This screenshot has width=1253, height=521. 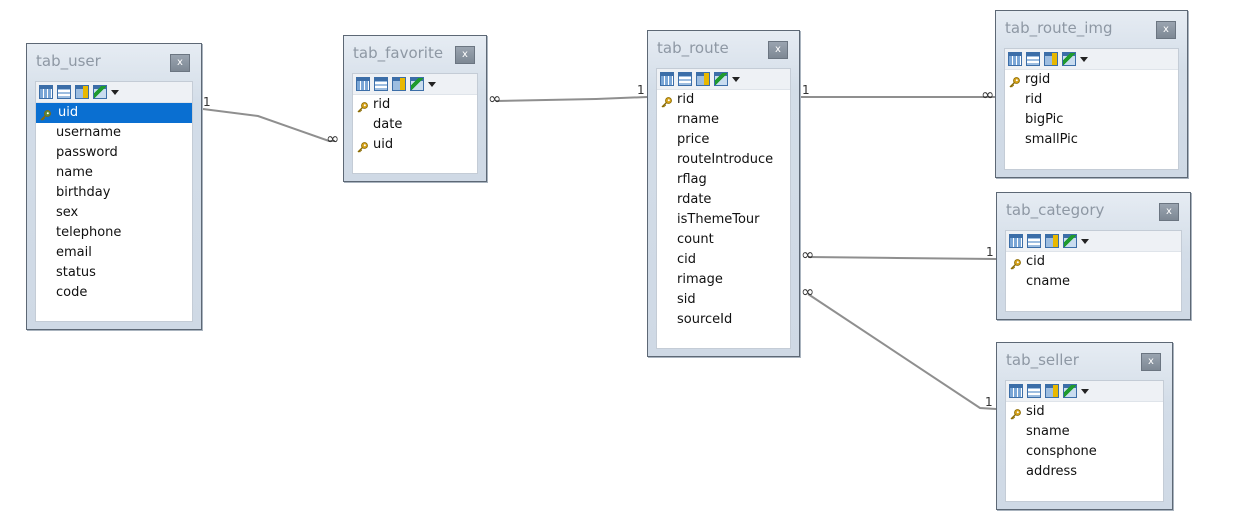 What do you see at coordinates (571, 99) in the screenshot?
I see `link-favorite-route` at bounding box center [571, 99].